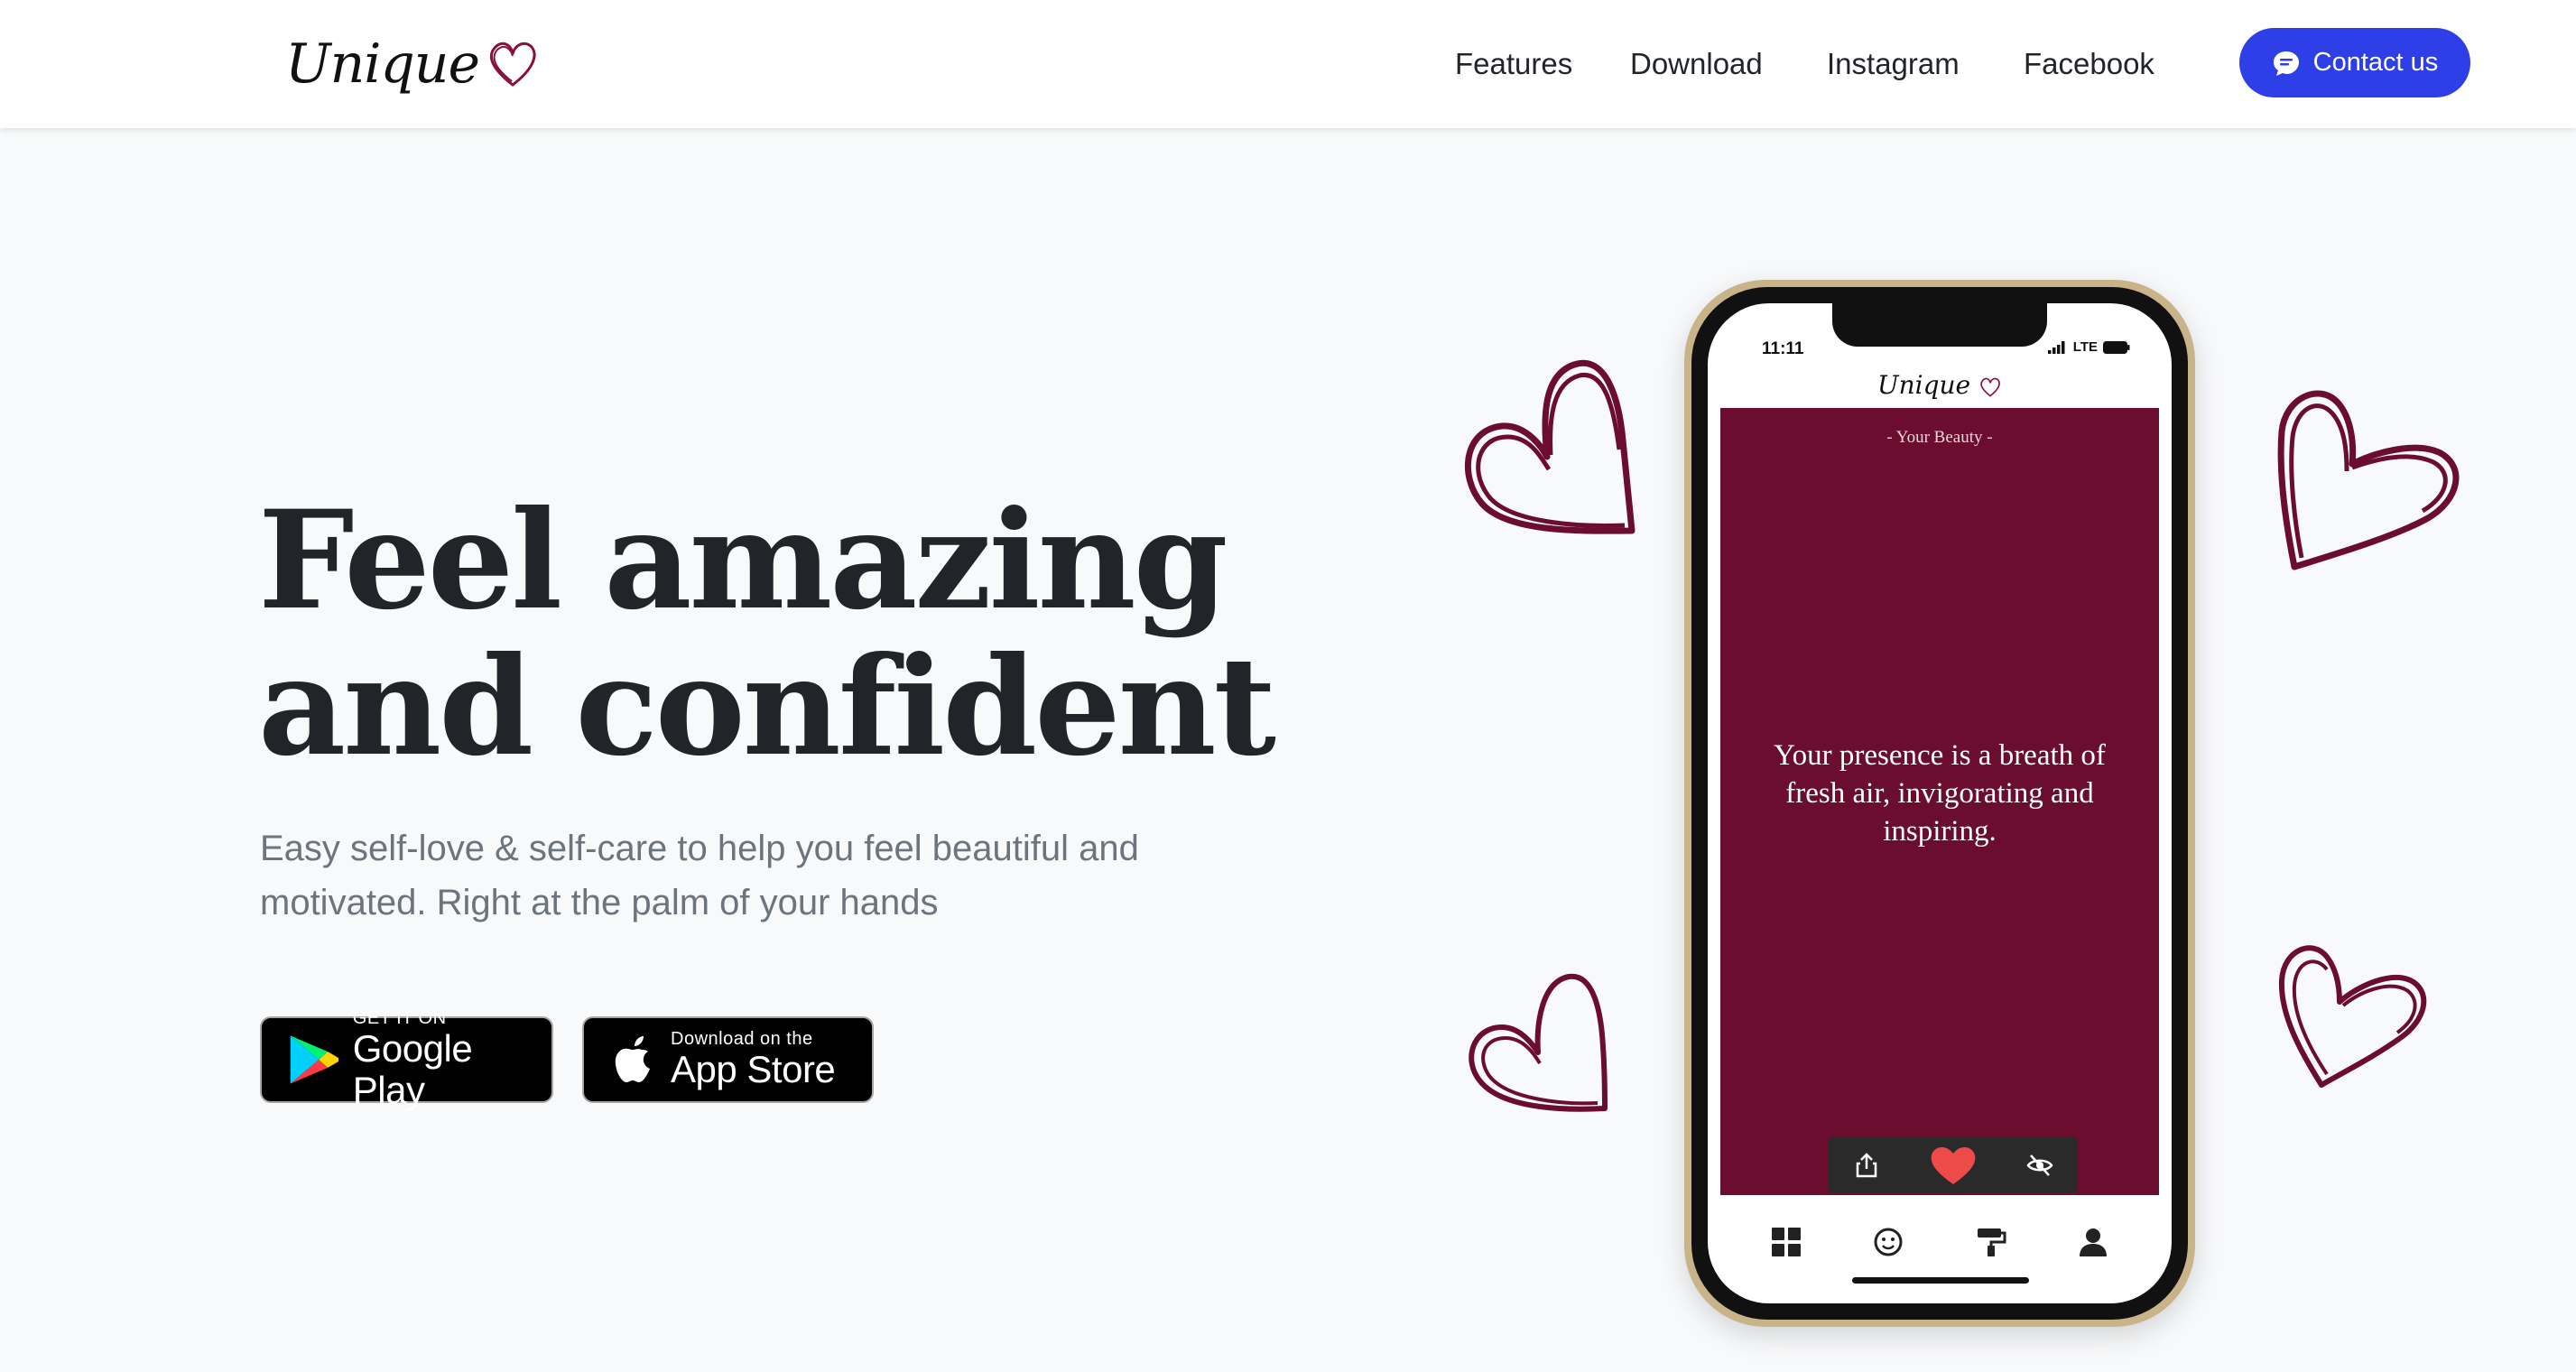  What do you see at coordinates (382, 64) in the screenshot?
I see `brand-name: Unique` at bounding box center [382, 64].